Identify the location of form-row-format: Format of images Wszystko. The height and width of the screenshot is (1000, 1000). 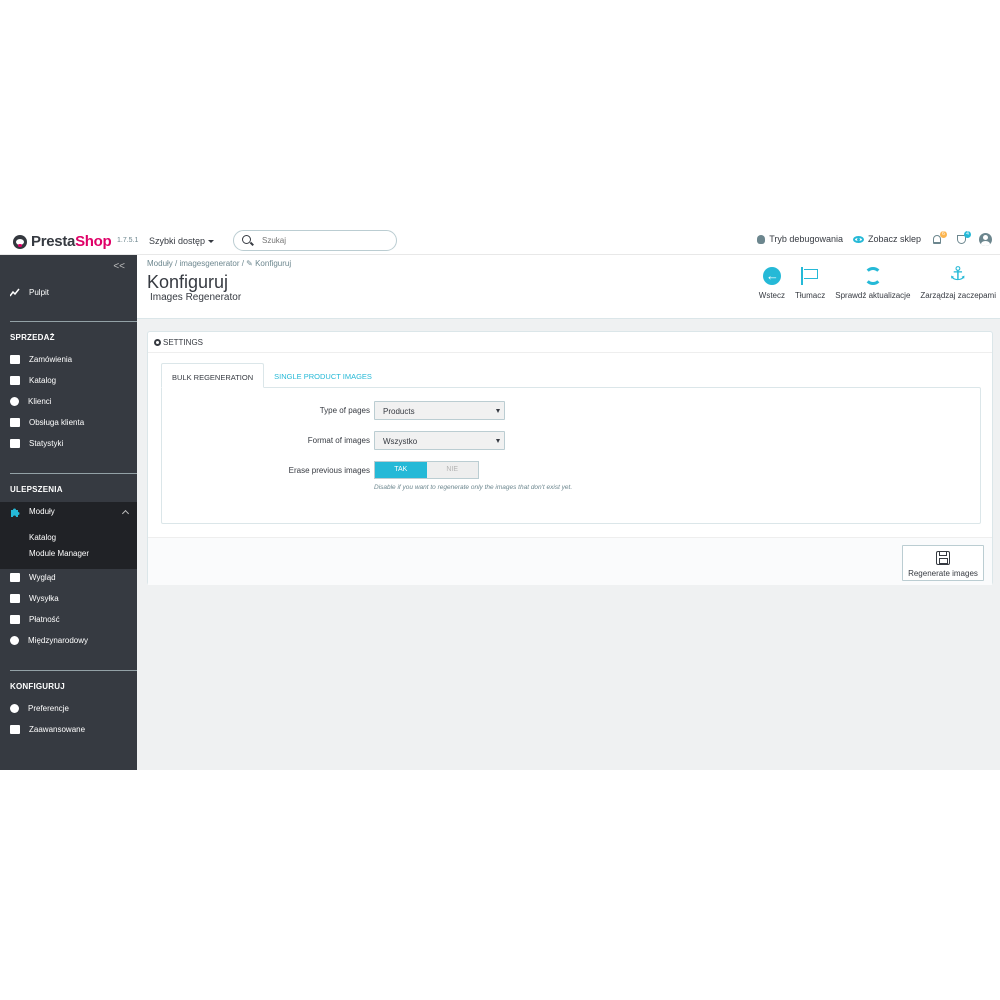
(572, 440).